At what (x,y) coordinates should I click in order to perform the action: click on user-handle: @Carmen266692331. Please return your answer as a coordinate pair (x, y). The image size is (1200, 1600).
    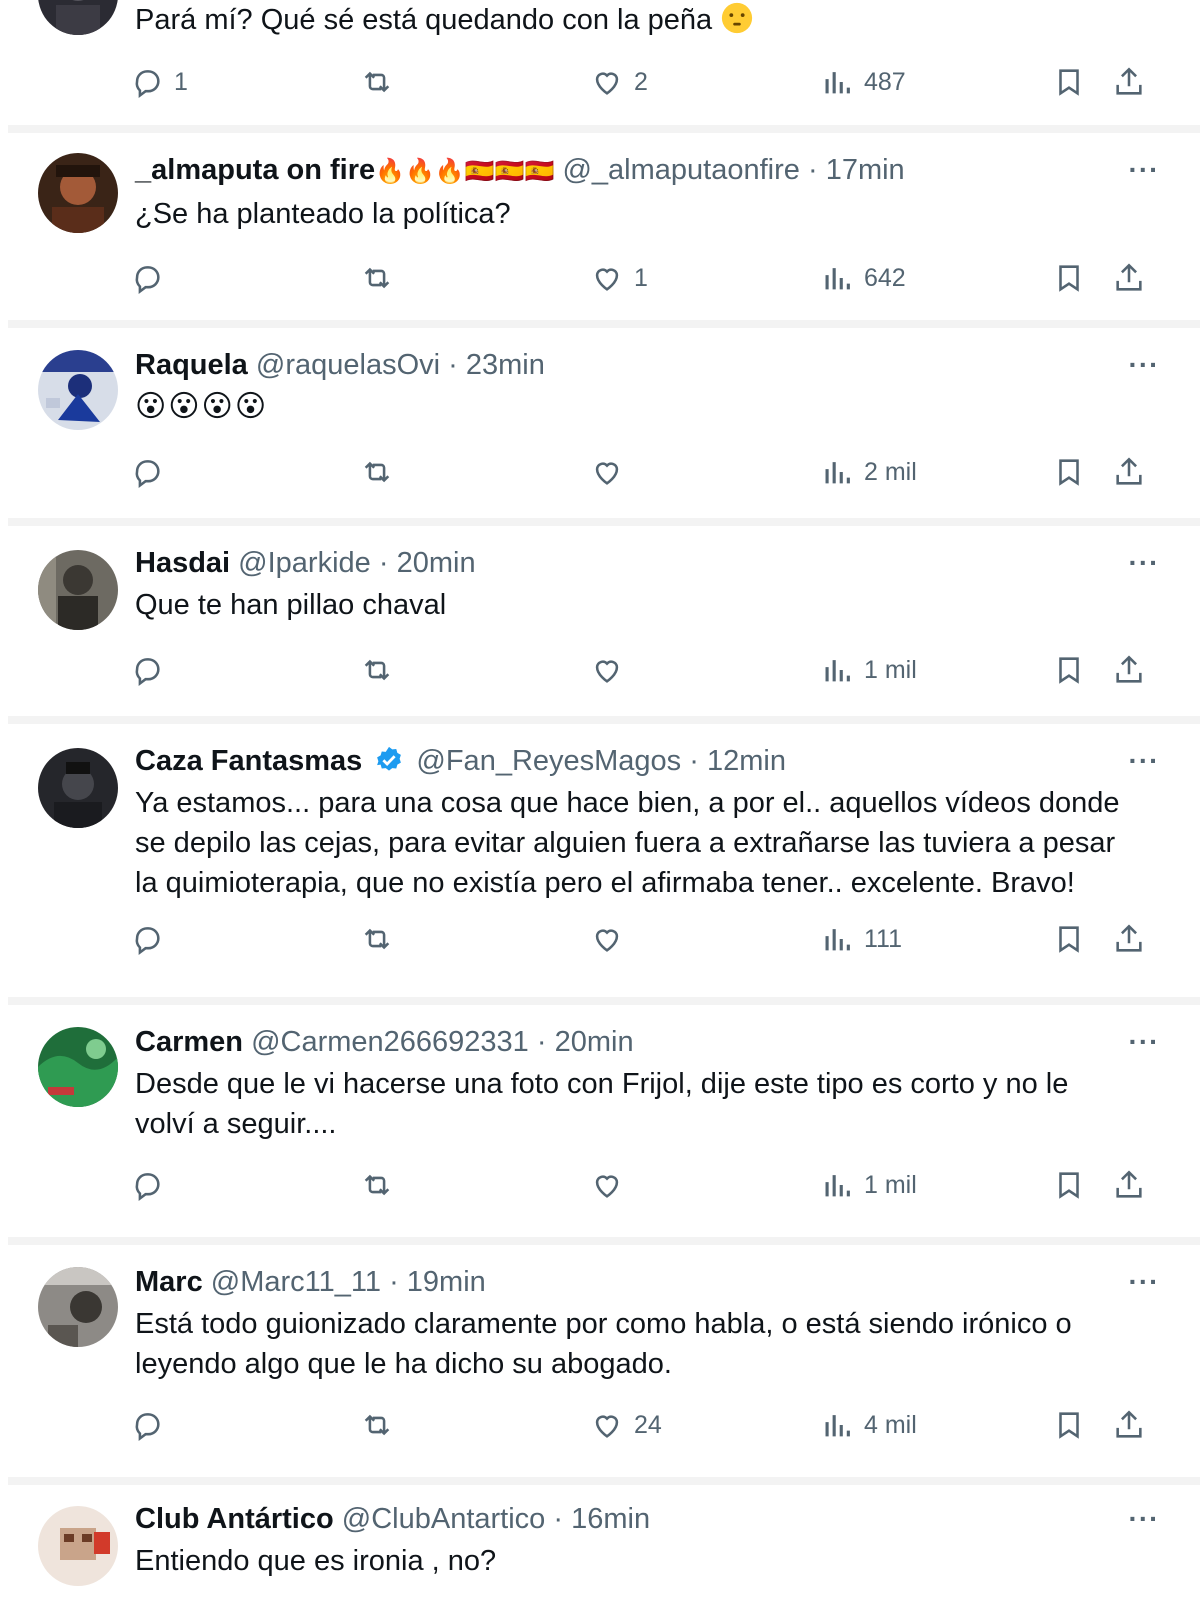
    Looking at the image, I should click on (390, 1042).